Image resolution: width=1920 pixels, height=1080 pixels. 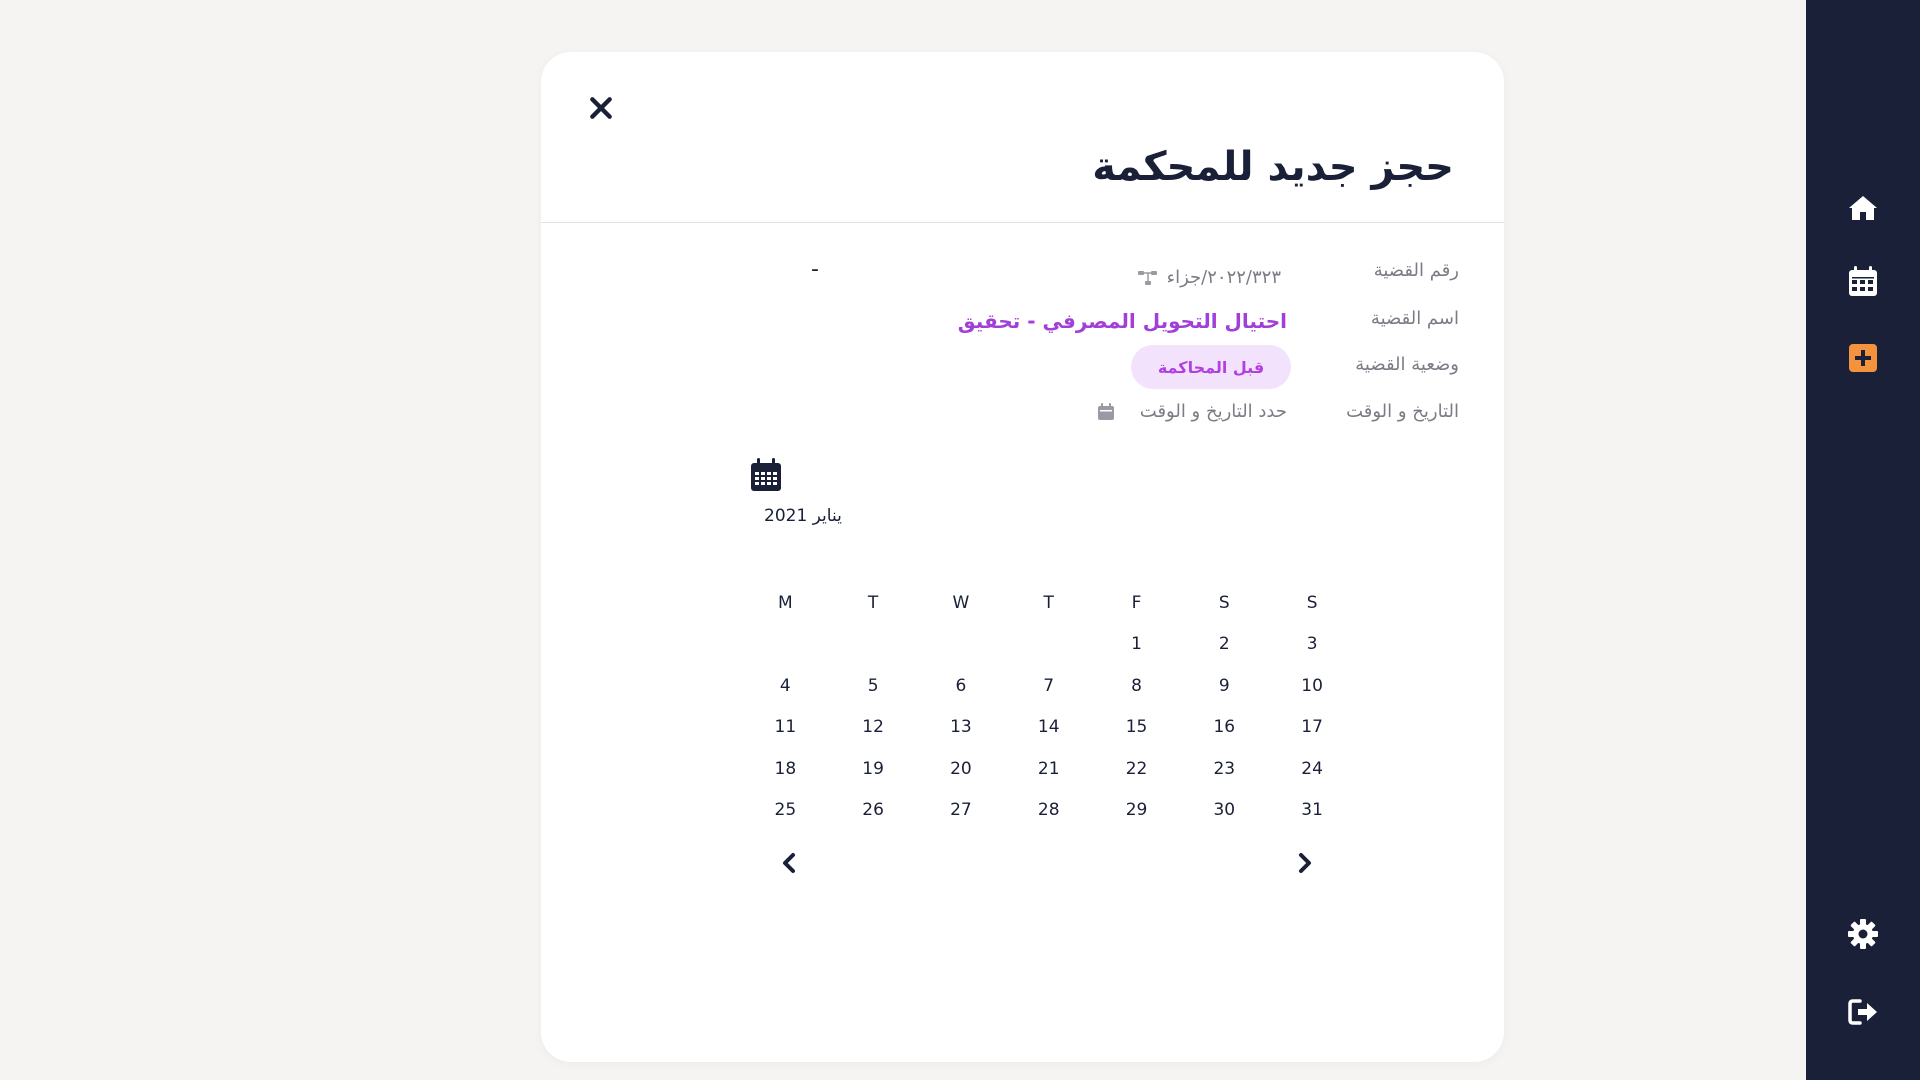 What do you see at coordinates (1136, 602) in the screenshot?
I see `weekday-label: F` at bounding box center [1136, 602].